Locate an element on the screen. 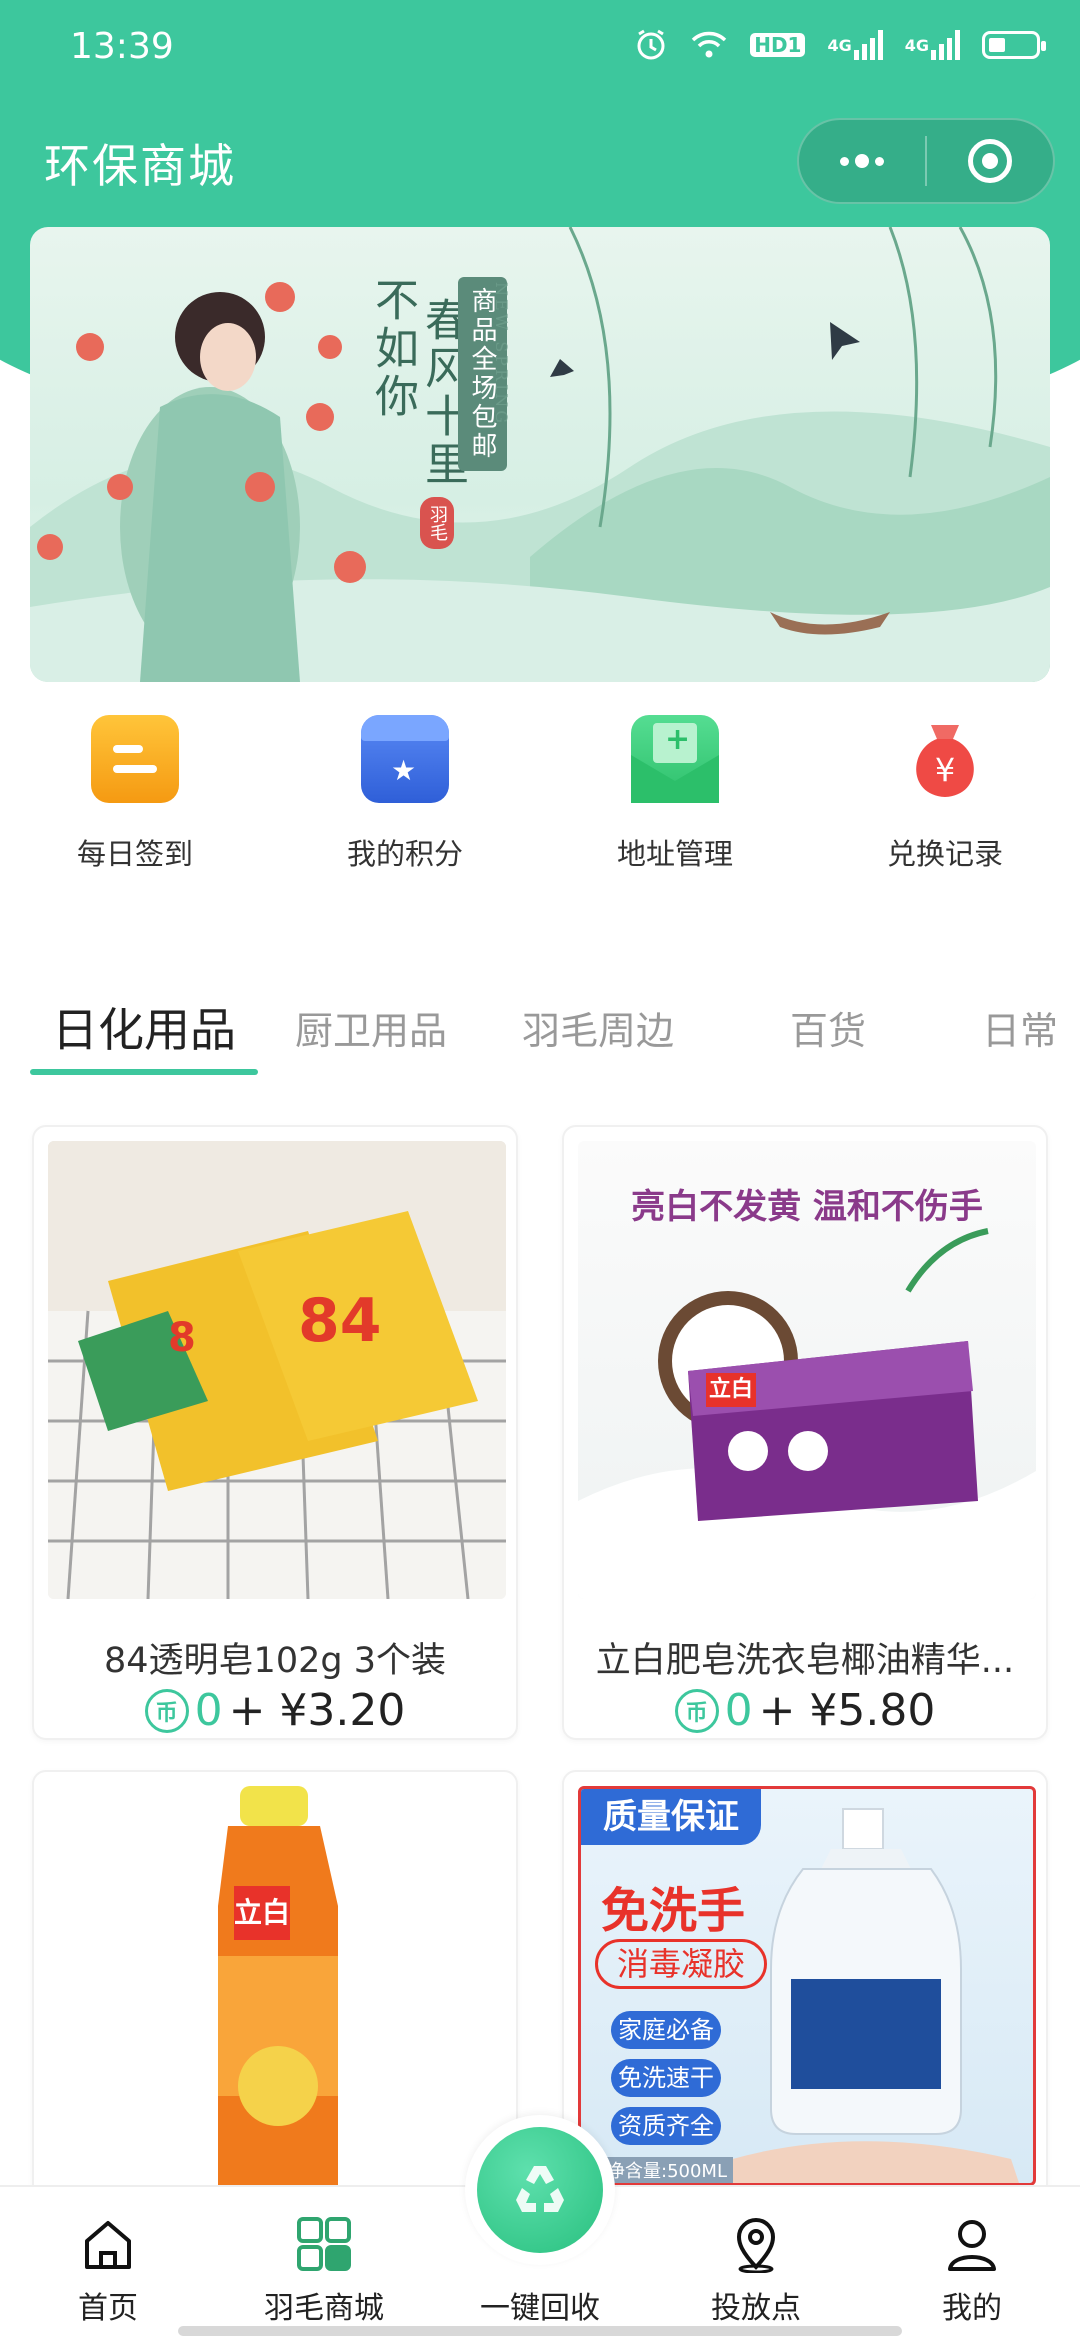  nav-item-profile: 我的 is located at coordinates (972, 2263).